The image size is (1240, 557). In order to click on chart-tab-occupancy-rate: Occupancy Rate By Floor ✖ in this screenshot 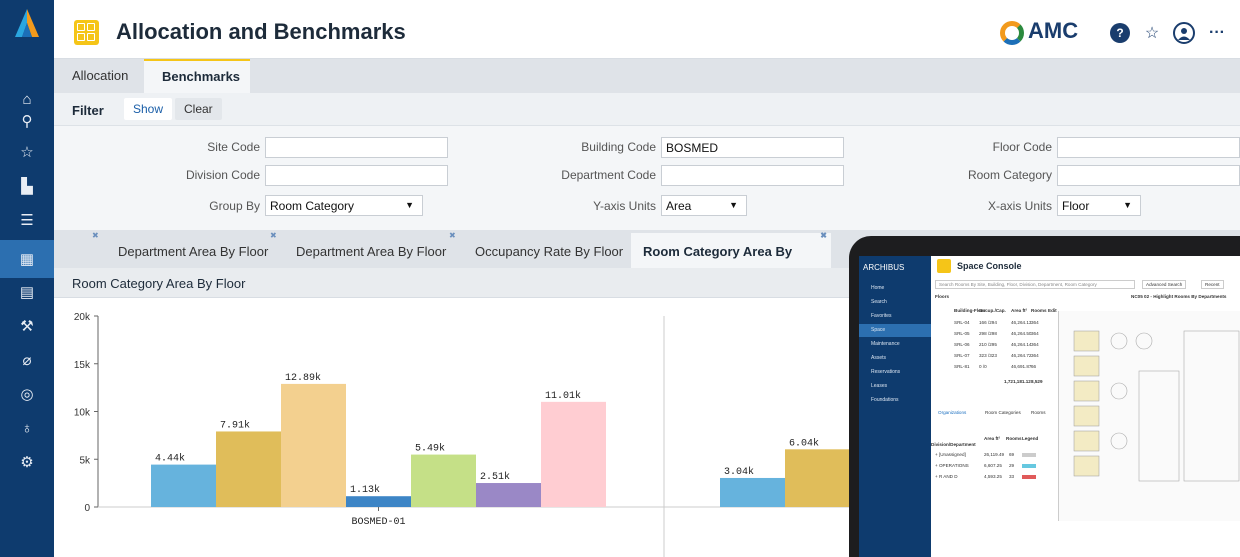, I will do `click(542, 249)`.